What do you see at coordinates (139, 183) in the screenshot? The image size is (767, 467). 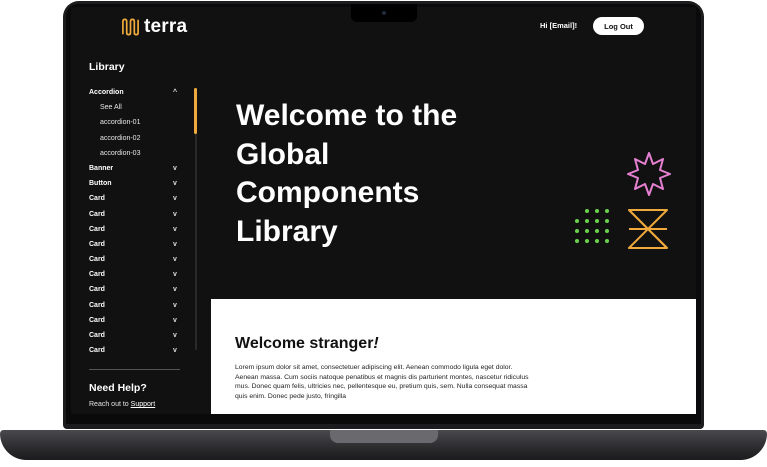 I see `sidebar-item-button: Button v` at bounding box center [139, 183].